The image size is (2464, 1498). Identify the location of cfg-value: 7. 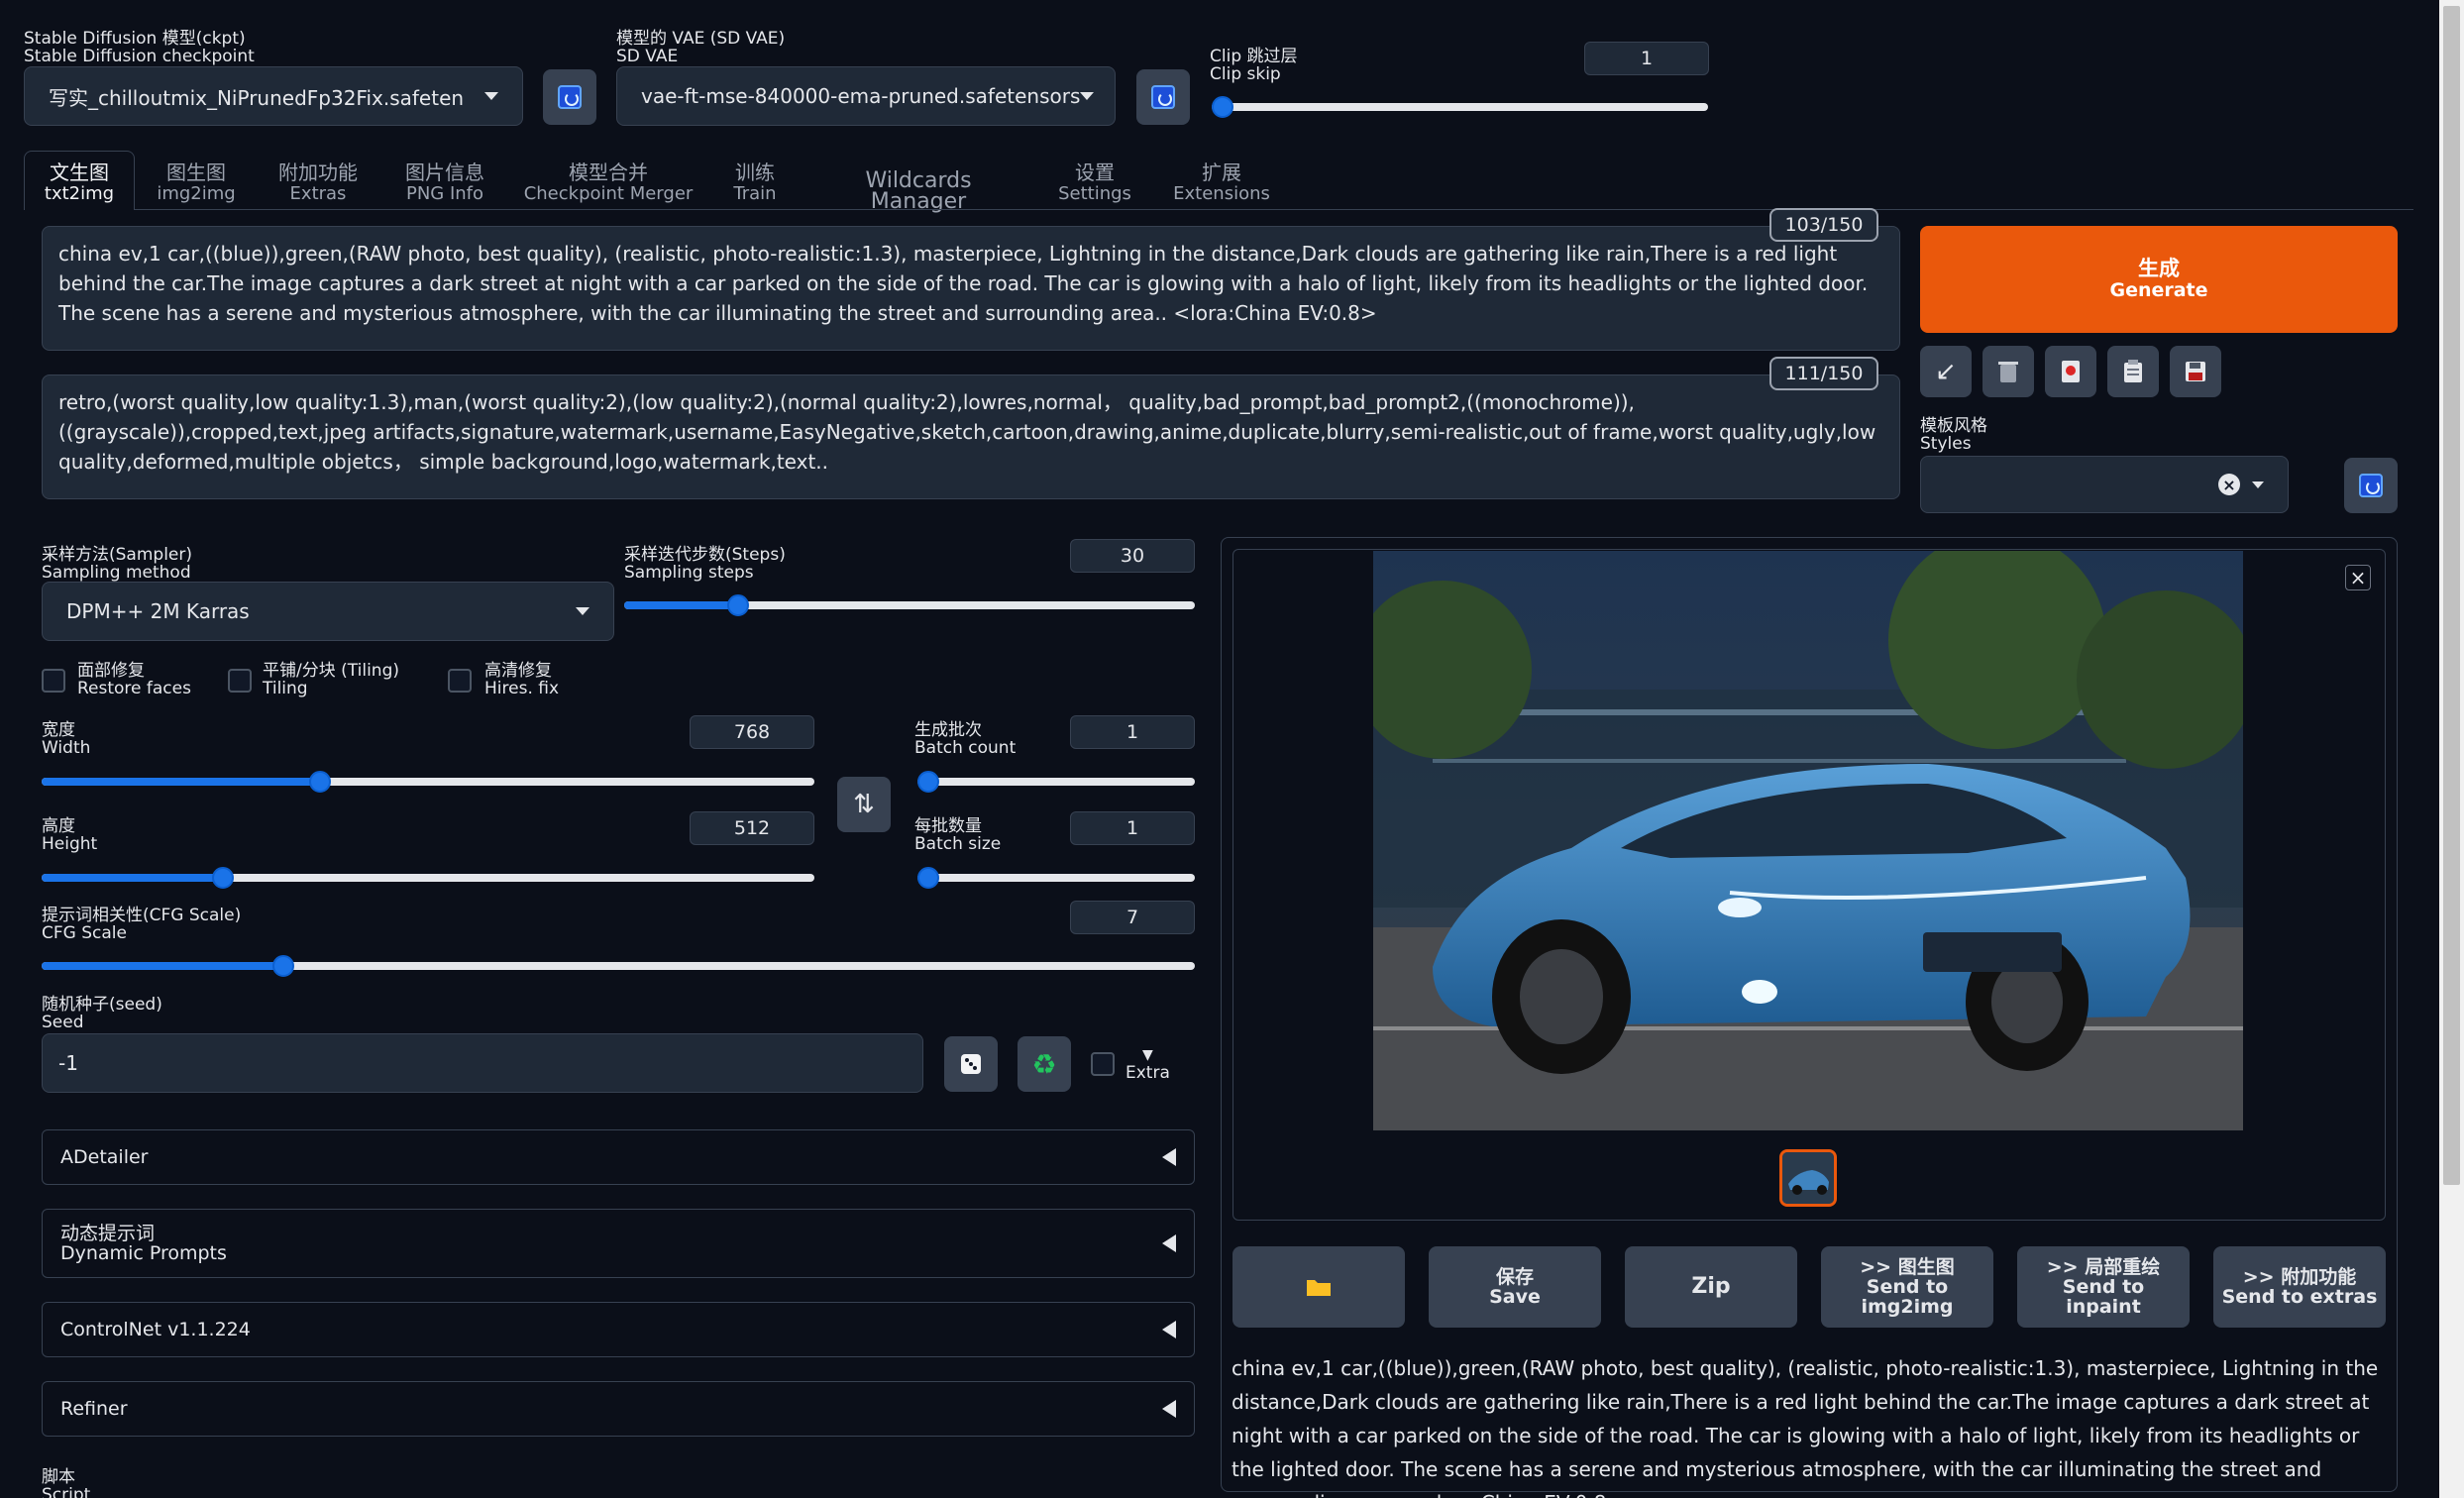
(1132, 917).